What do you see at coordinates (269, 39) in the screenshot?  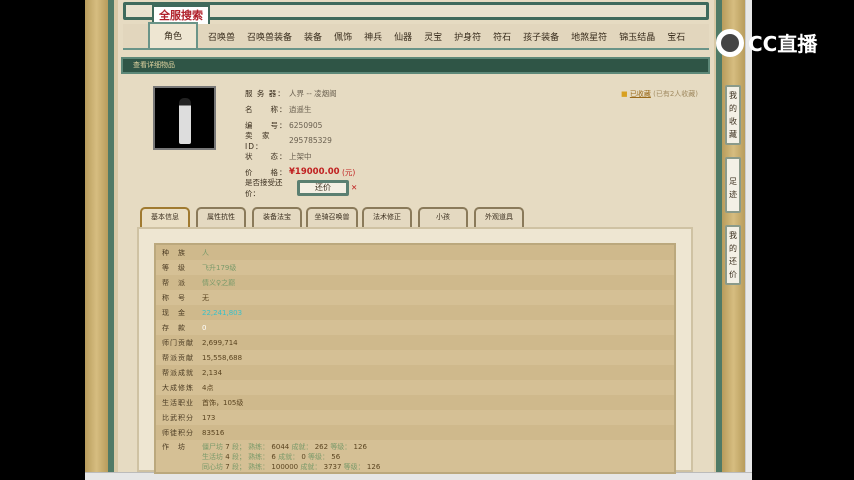 I see `tab-2: 召唤兽装备` at bounding box center [269, 39].